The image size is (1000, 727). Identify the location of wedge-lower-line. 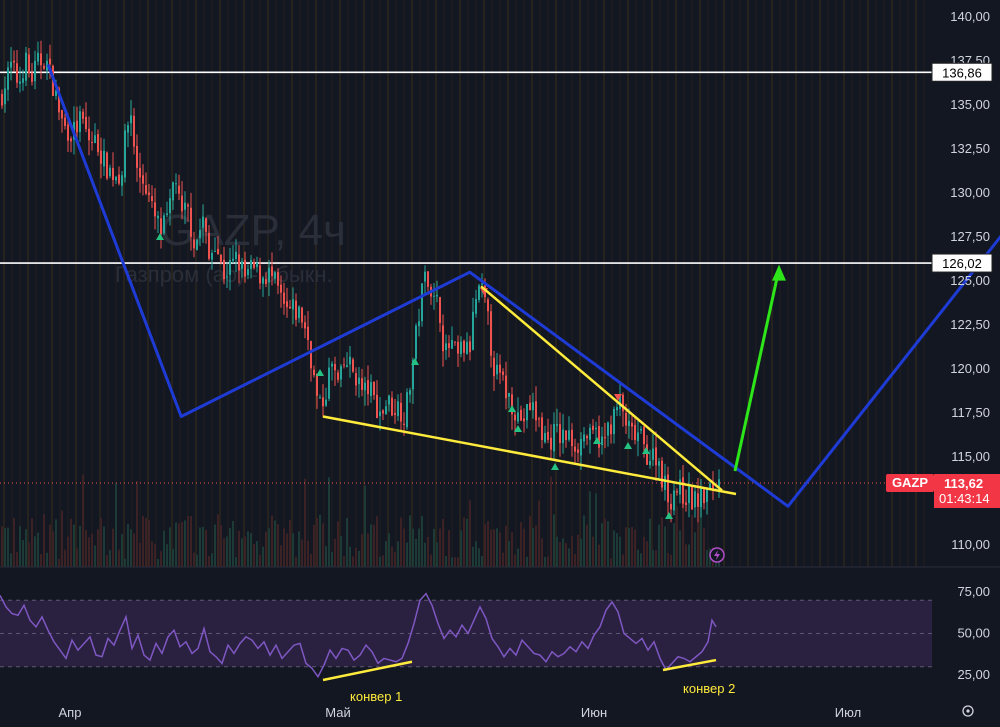
(529, 455).